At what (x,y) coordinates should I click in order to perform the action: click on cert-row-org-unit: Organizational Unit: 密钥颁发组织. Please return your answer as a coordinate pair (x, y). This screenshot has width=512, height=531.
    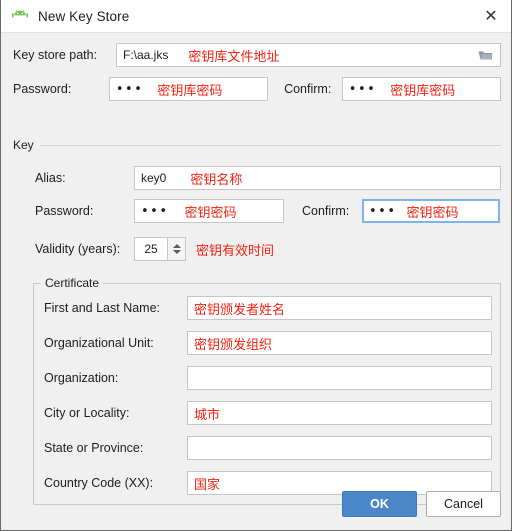
    Looking at the image, I should click on (268, 343).